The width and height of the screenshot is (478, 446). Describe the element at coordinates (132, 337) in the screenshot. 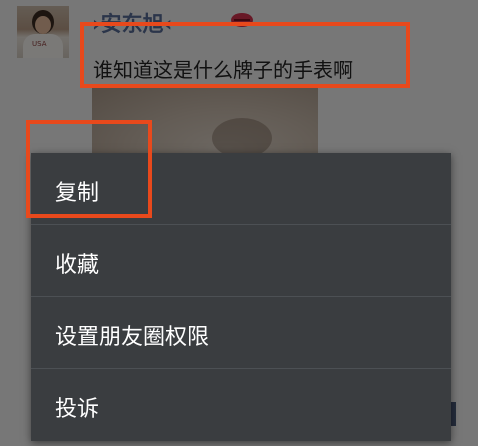

I see `menu-item-label: 设置朋友圈权限` at that location.